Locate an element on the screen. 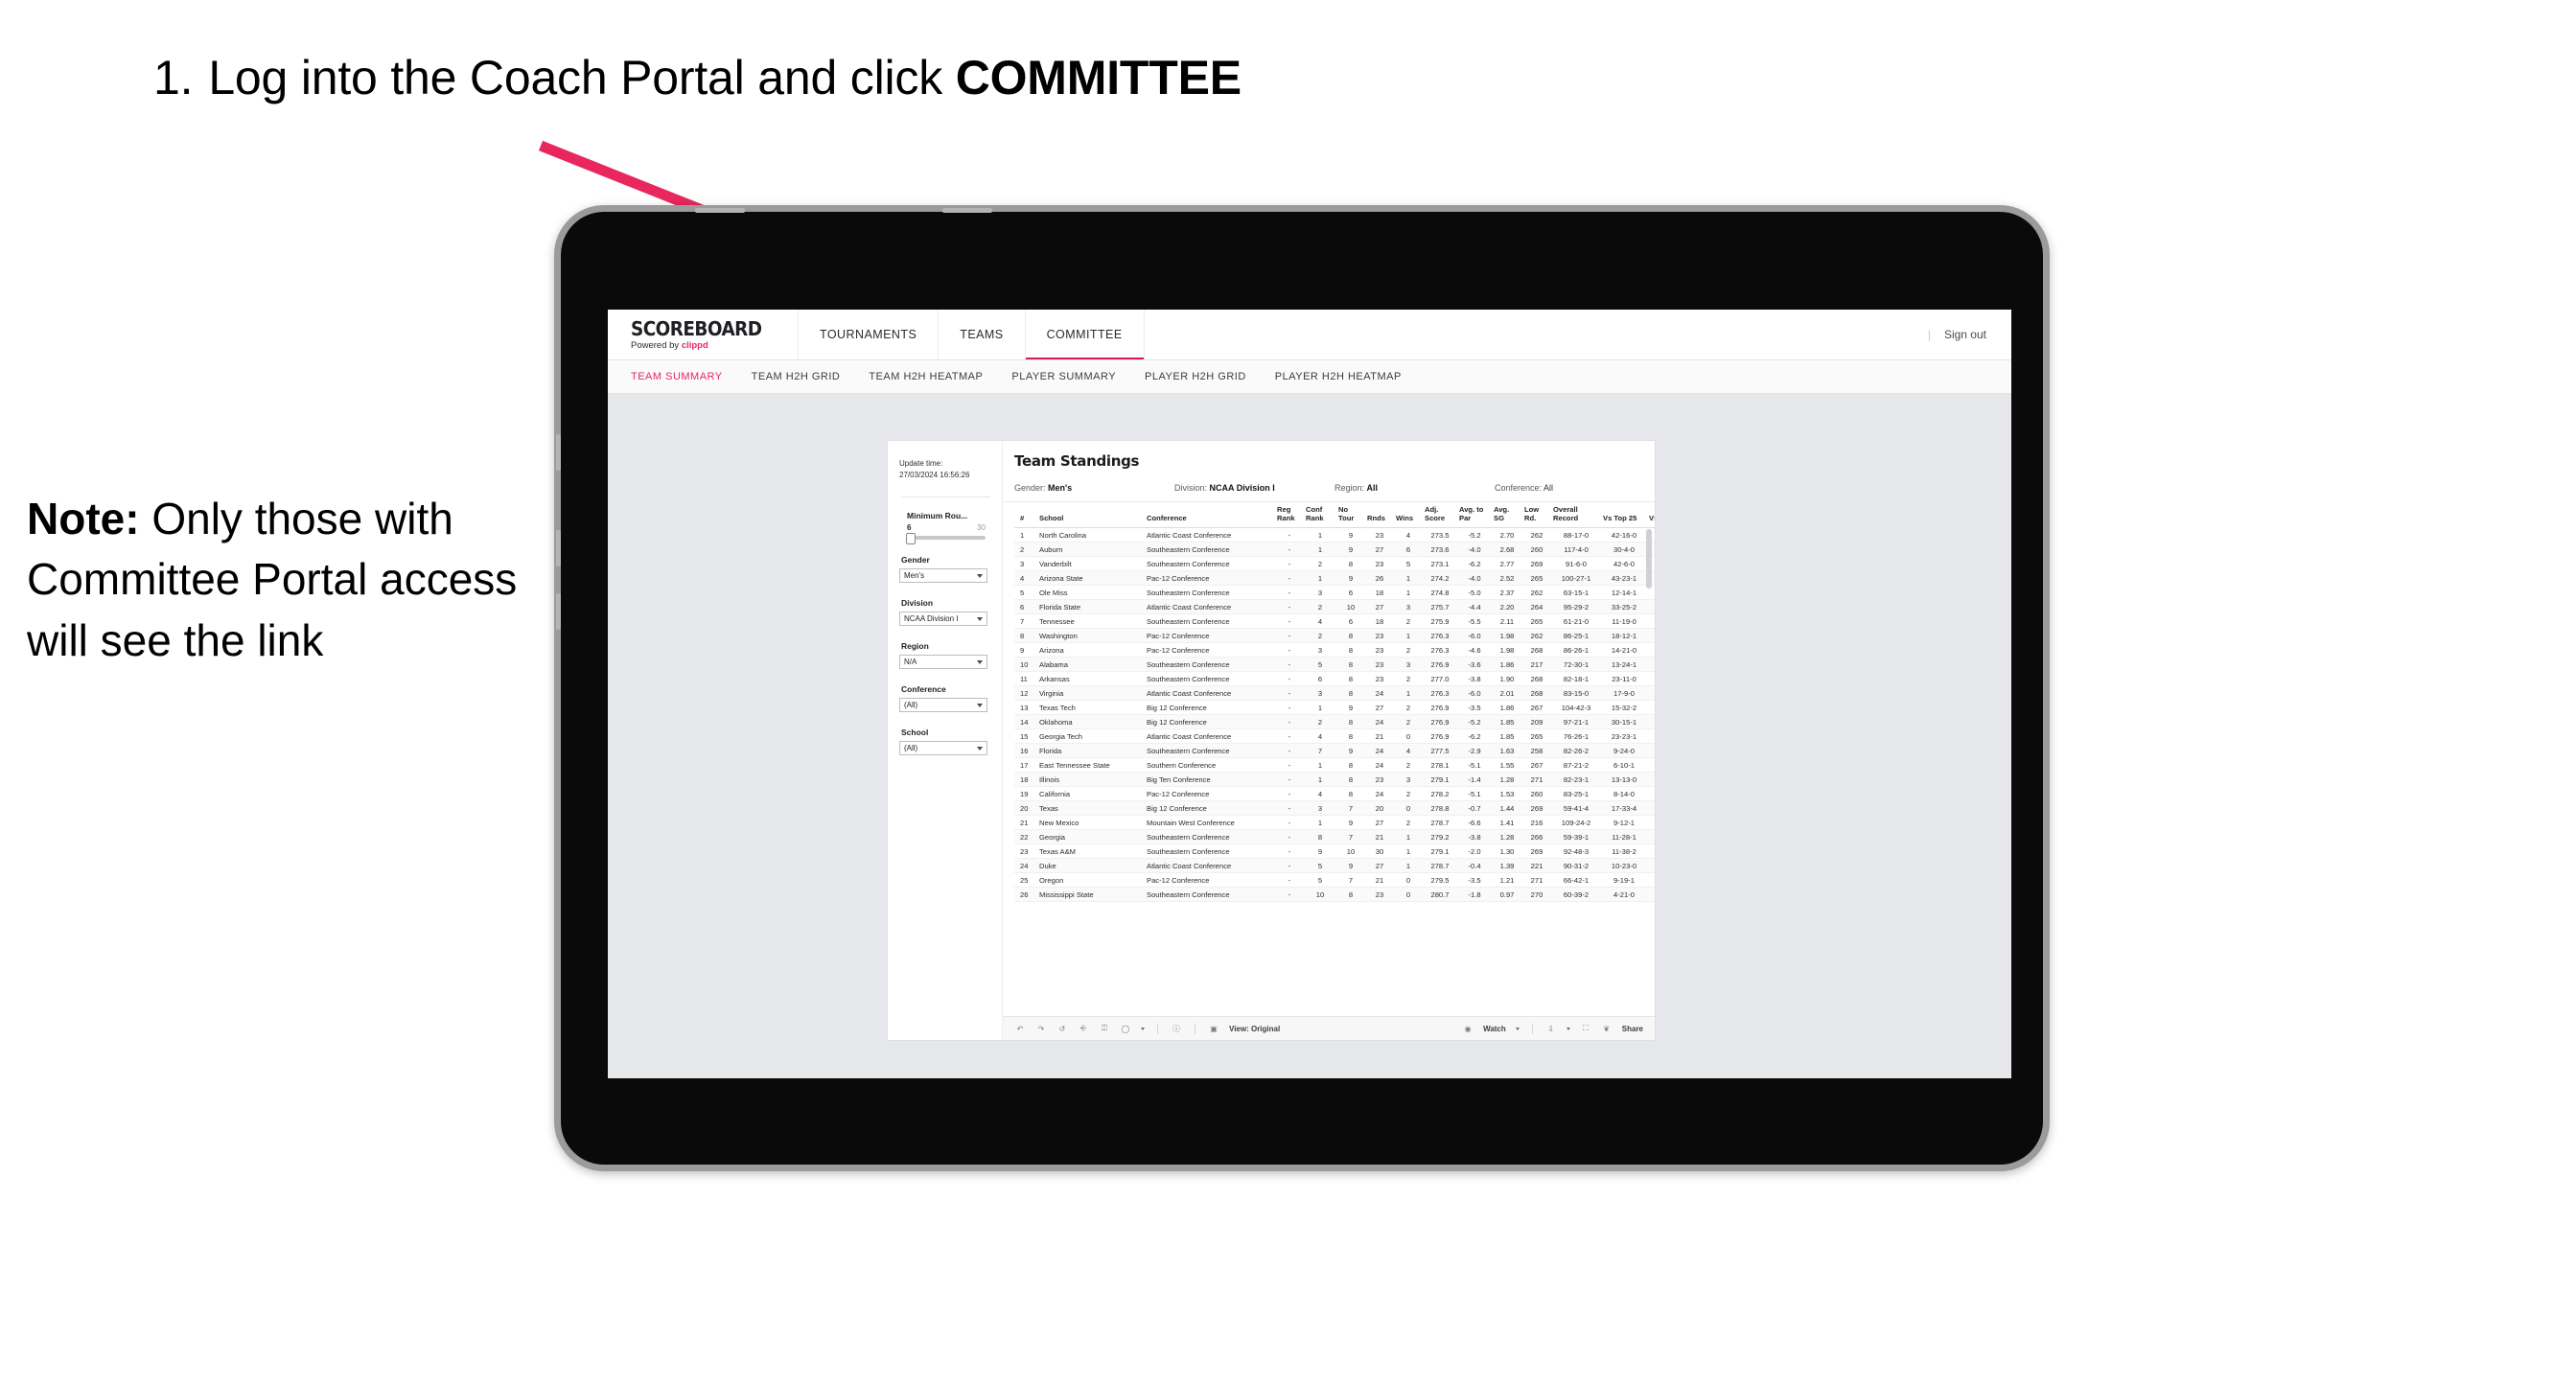 This screenshot has height=1386, width=2576. view-icon: ▣ is located at coordinates (1214, 1029).